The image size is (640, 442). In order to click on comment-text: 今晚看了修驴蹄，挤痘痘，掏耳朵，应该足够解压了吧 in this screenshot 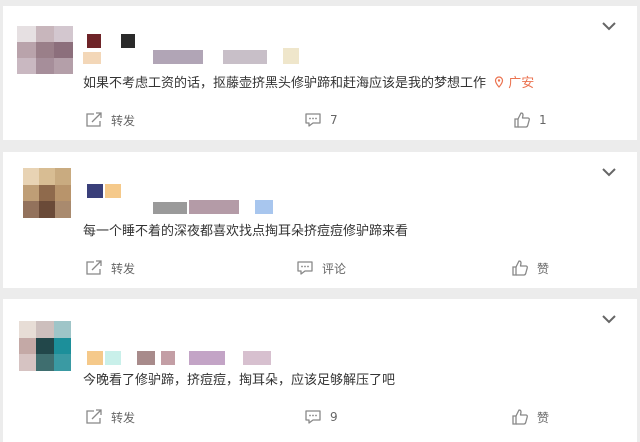, I will do `click(239, 381)`.